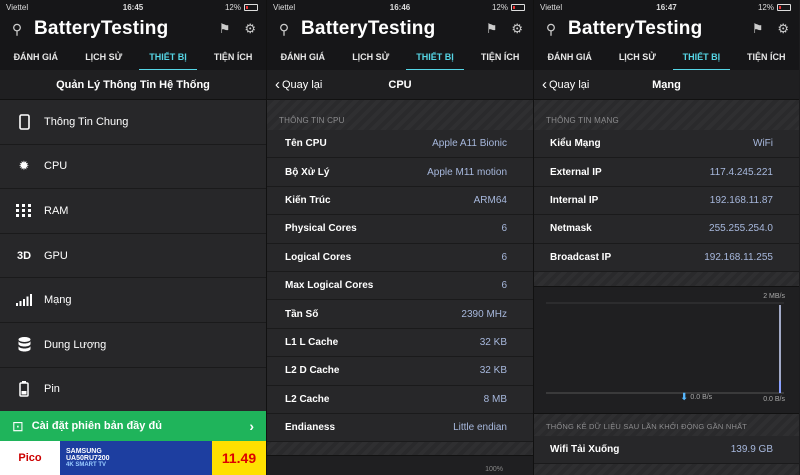 This screenshot has width=800, height=475. What do you see at coordinates (666, 7) in the screenshot?
I see `status-bar: Viettel 16:47 12%` at bounding box center [666, 7].